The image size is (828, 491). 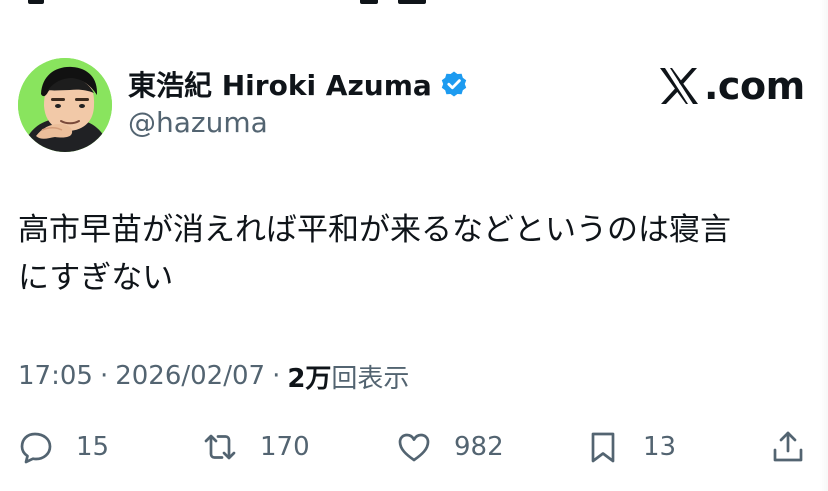 What do you see at coordinates (93, 447) in the screenshot?
I see `reply-count: 15` at bounding box center [93, 447].